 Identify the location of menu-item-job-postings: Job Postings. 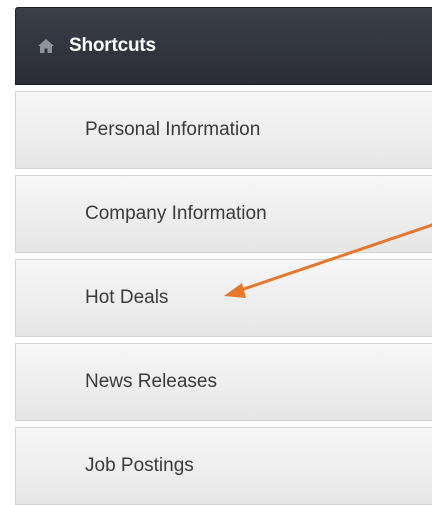
(223, 466).